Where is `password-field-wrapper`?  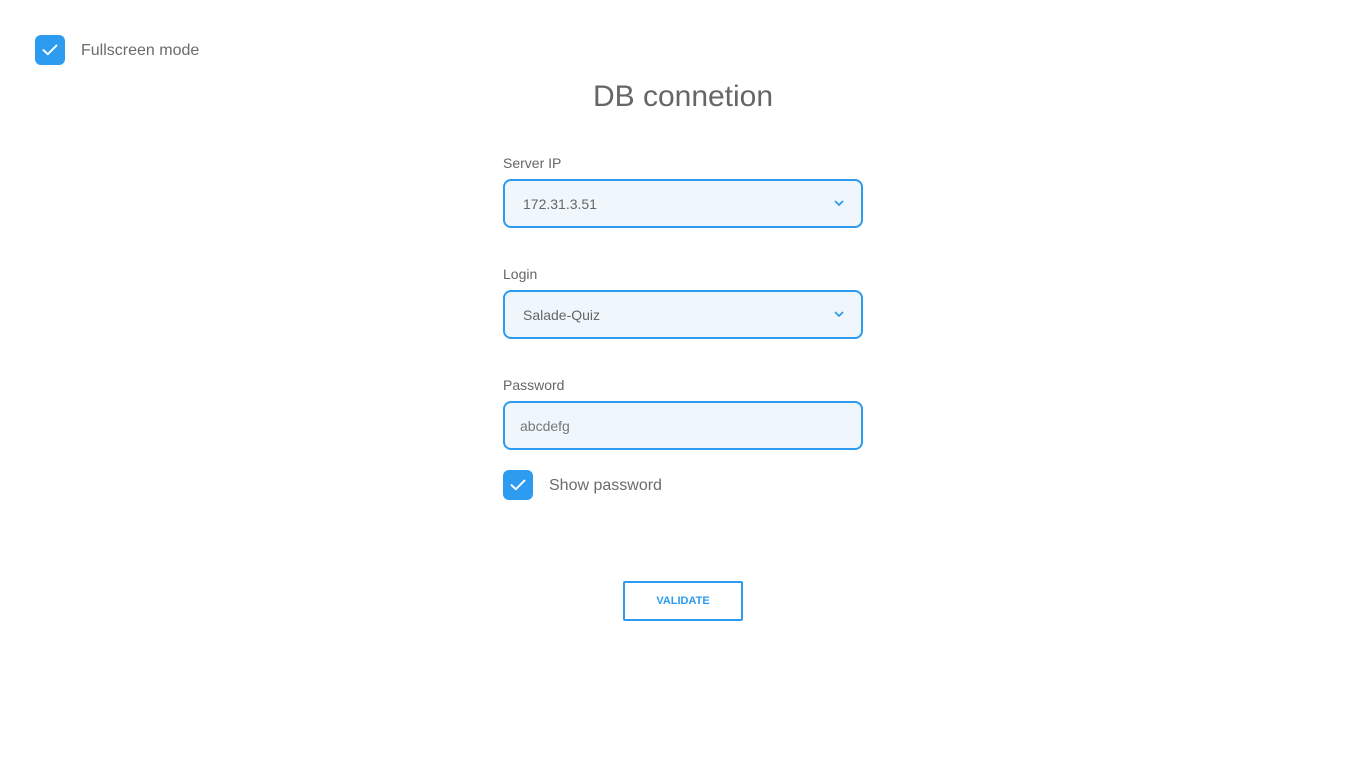 password-field-wrapper is located at coordinates (683, 425).